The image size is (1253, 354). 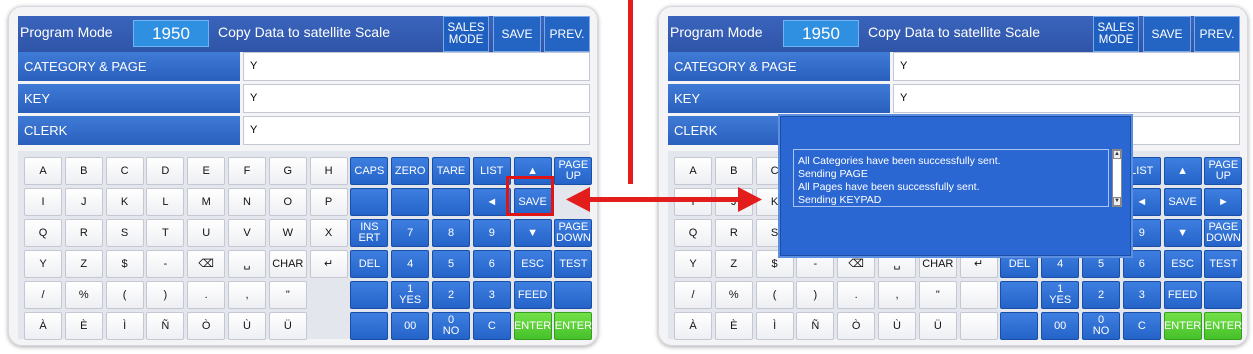 I want to click on annotation-arrowheads, so click(x=664, y=199).